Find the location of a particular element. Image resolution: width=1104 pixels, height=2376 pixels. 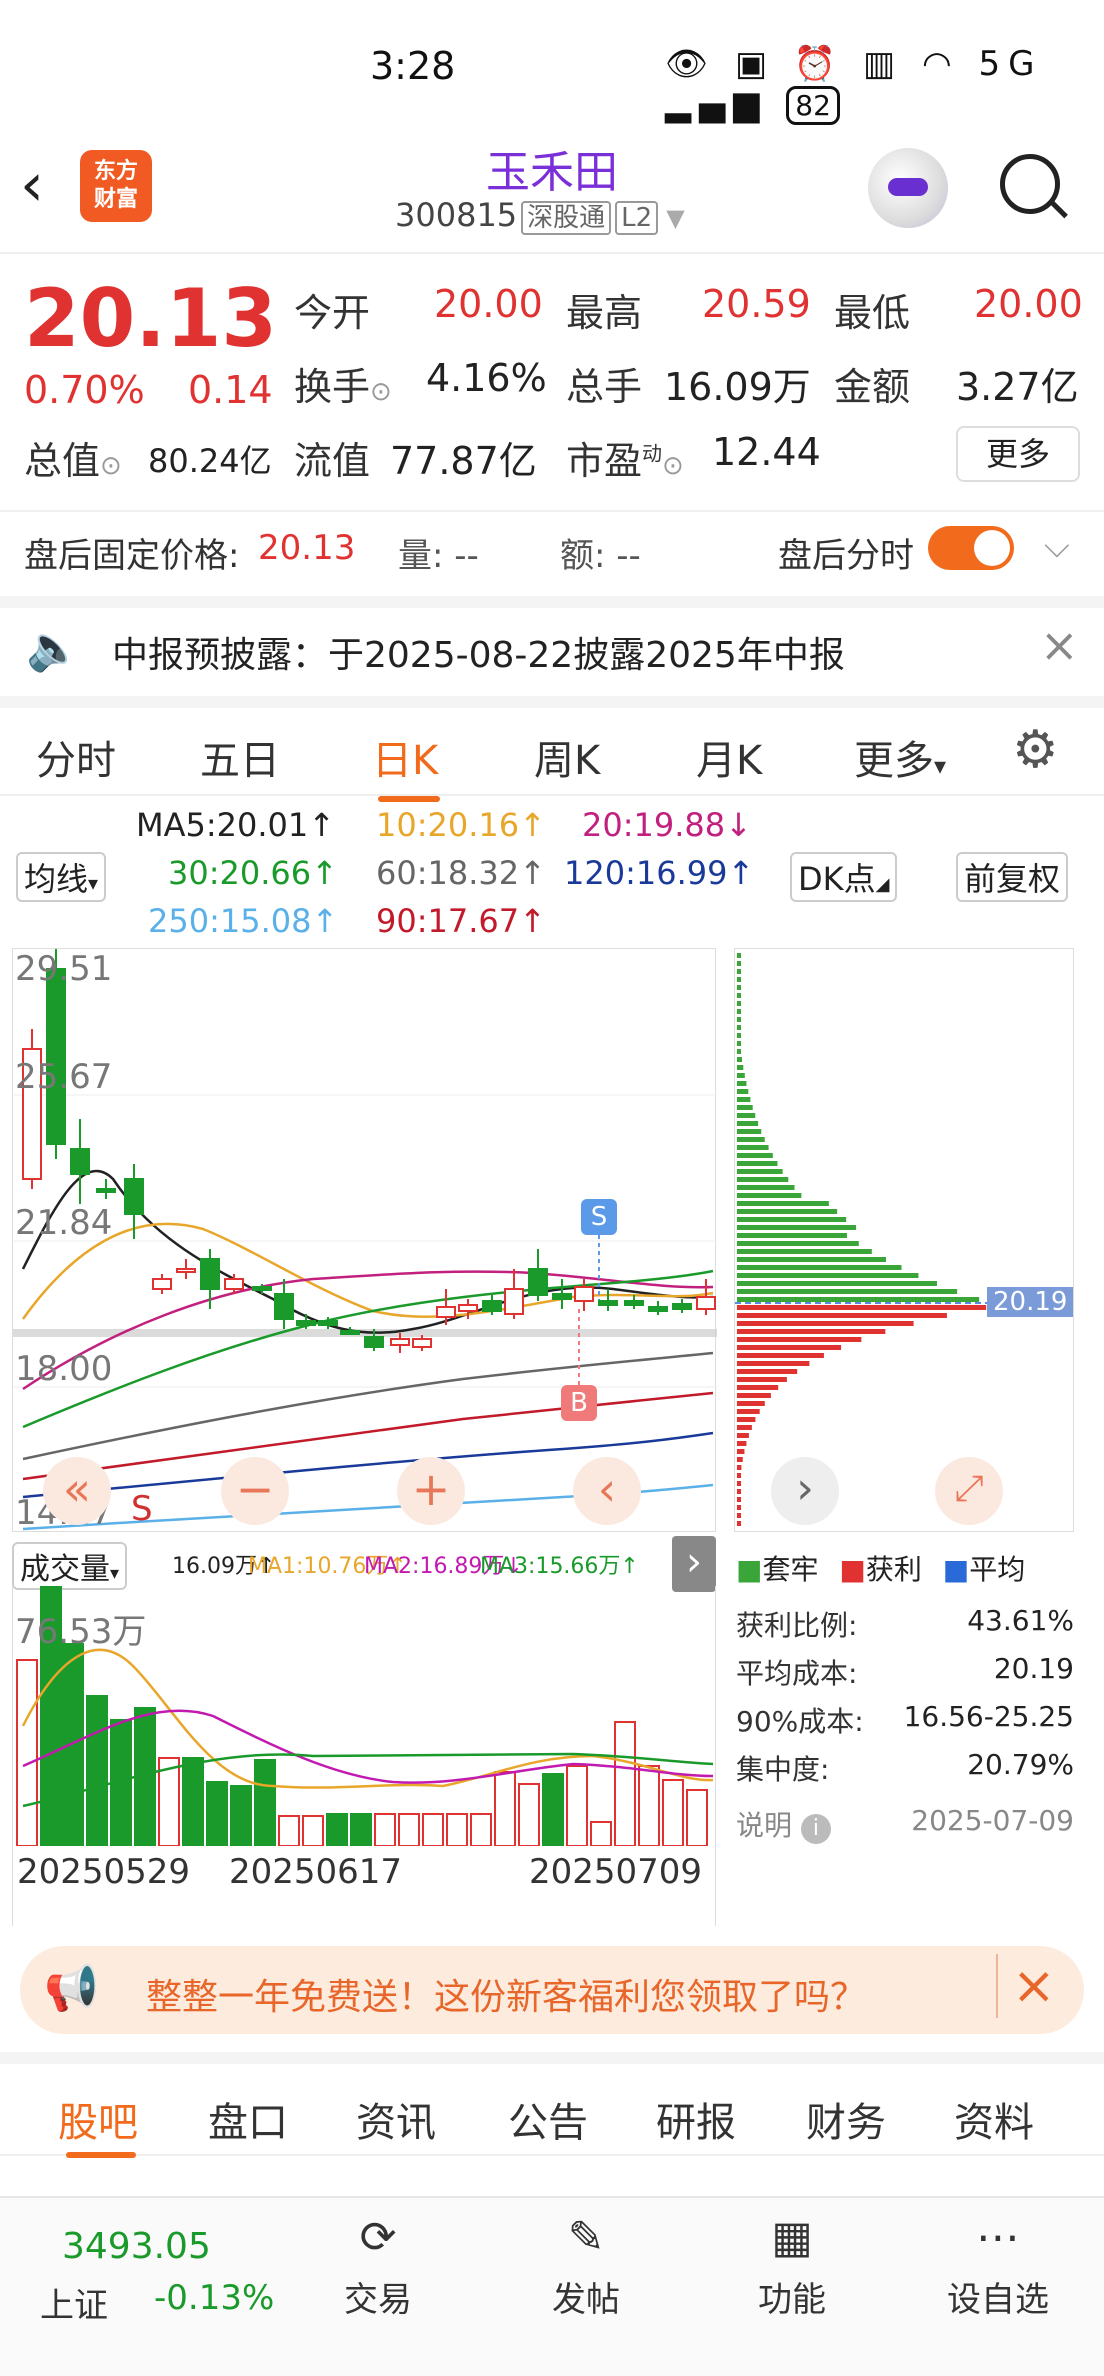

ma5-label: MA5:20.01↑ is located at coordinates (236, 825).